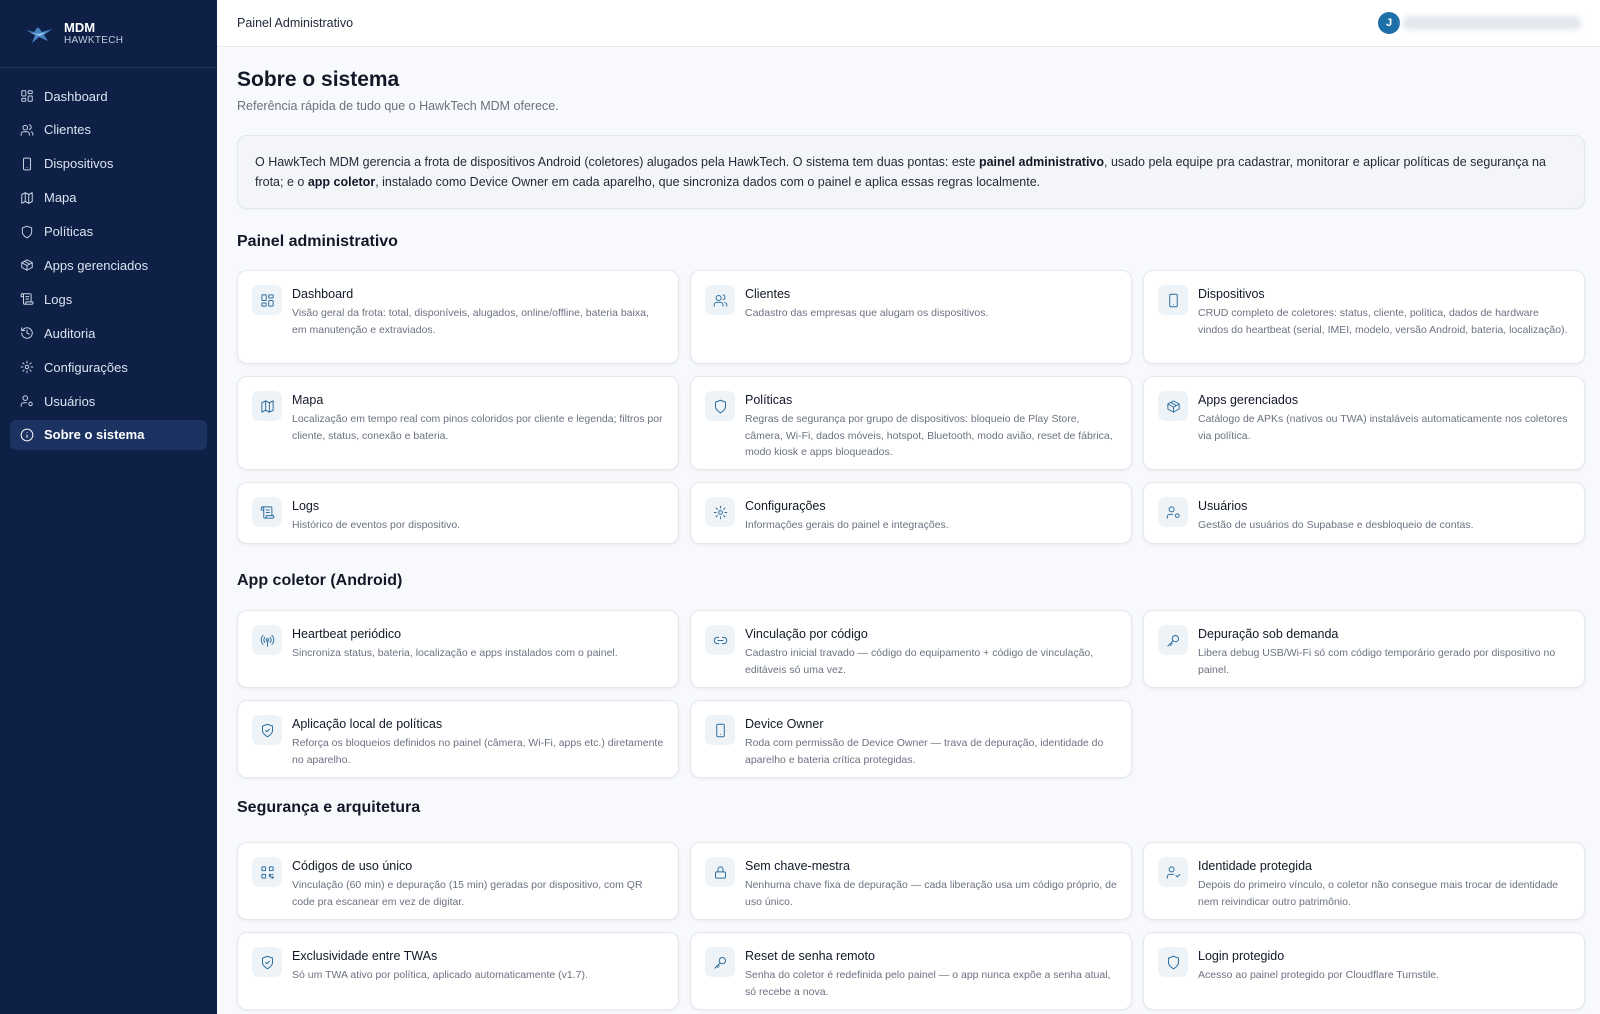 This screenshot has height=1014, width=1600. What do you see at coordinates (108, 401) in the screenshot?
I see `sidebar-item-usuarios: Usuários` at bounding box center [108, 401].